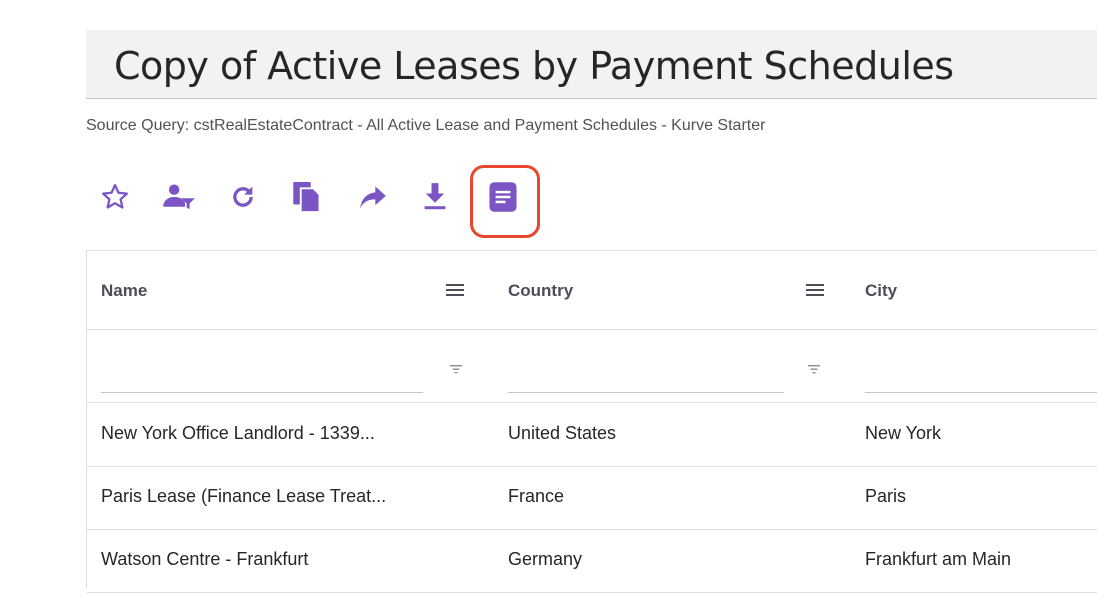 The width and height of the screenshot is (1097, 593). What do you see at coordinates (562, 433) in the screenshot?
I see `cell-country: United States` at bounding box center [562, 433].